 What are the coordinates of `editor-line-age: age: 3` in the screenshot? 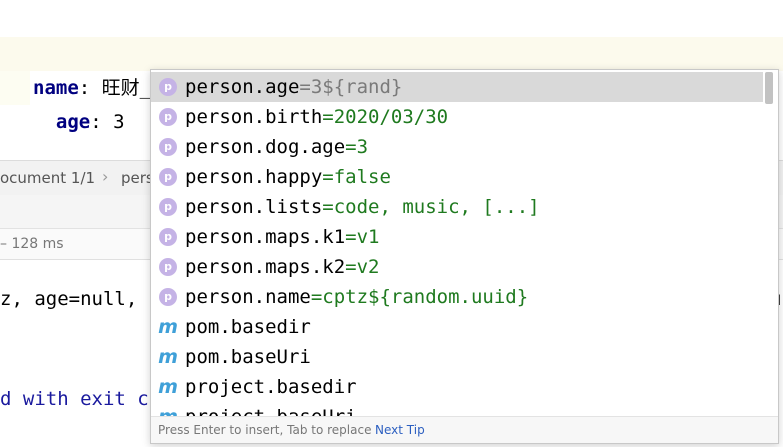 It's located at (79, 102).